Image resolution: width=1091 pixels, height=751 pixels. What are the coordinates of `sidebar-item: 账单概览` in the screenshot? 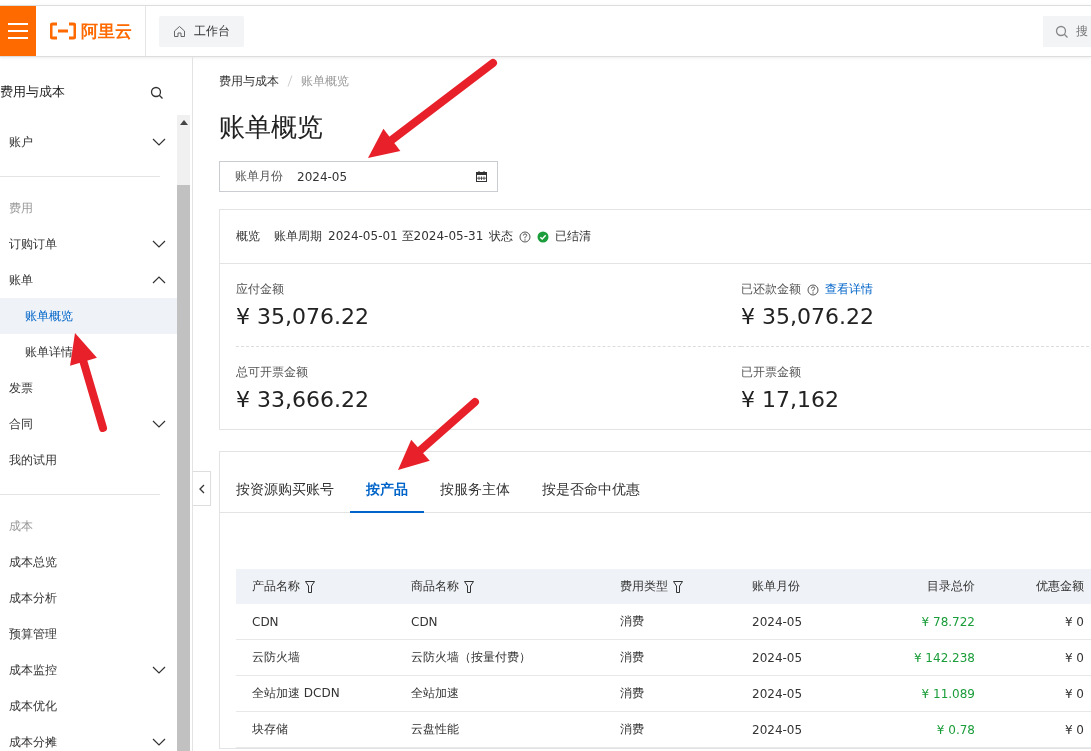 It's located at (88, 316).